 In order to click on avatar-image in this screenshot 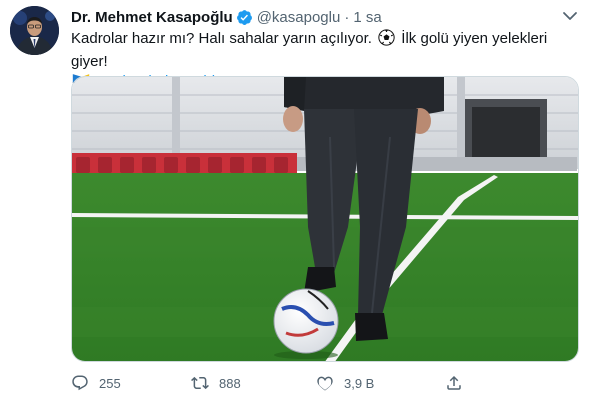, I will do `click(34, 30)`.